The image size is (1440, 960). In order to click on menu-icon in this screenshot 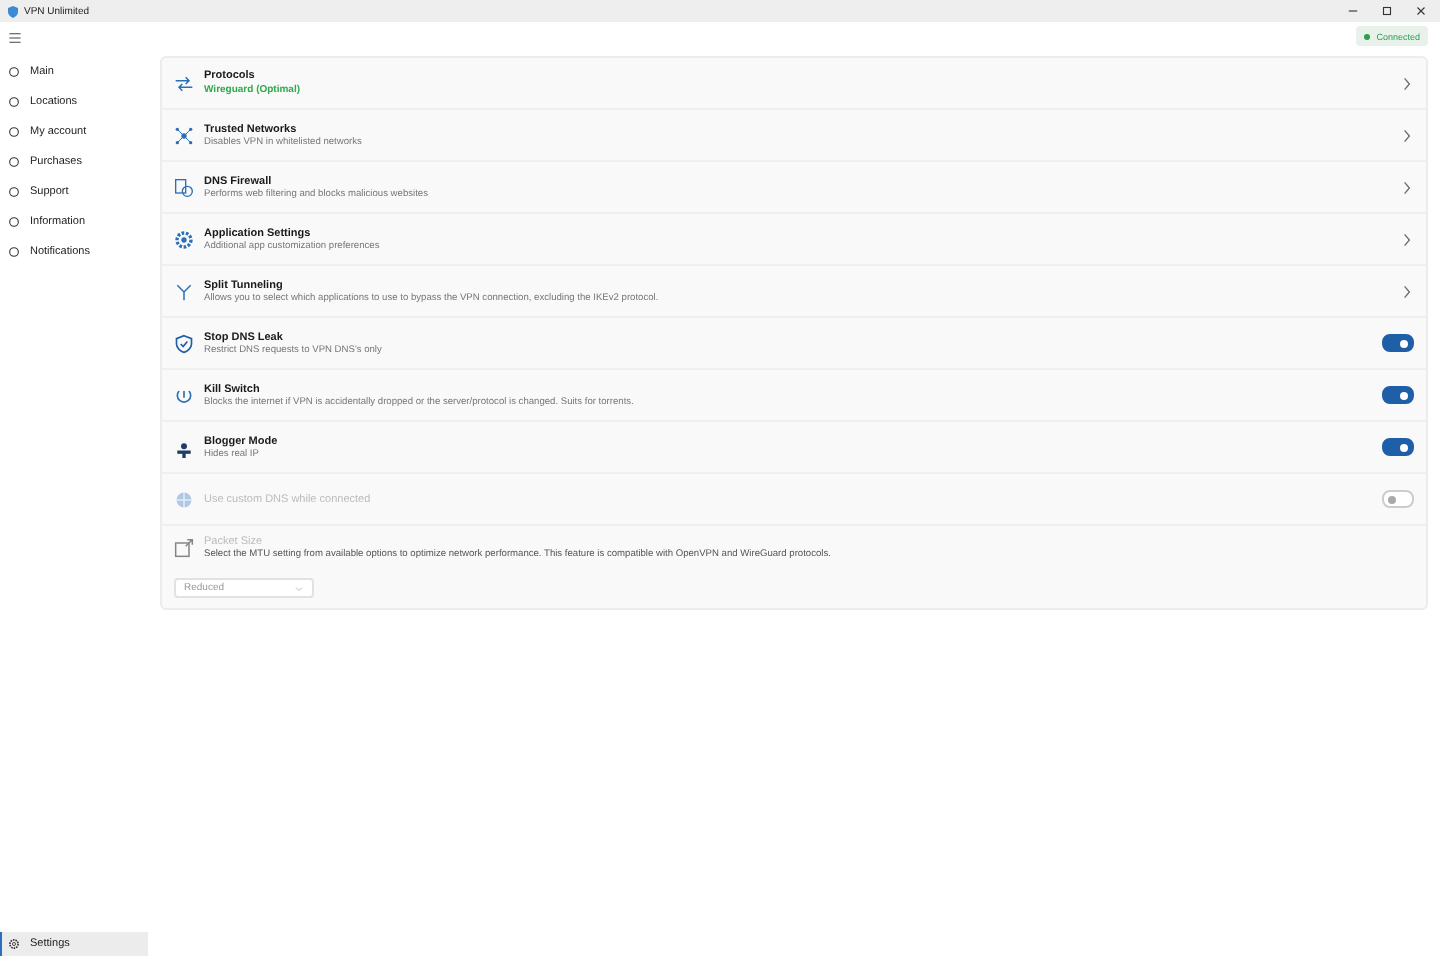, I will do `click(15, 38)`.